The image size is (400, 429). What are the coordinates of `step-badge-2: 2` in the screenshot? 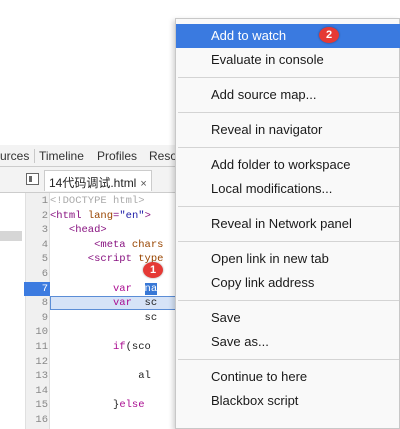 It's located at (329, 35).